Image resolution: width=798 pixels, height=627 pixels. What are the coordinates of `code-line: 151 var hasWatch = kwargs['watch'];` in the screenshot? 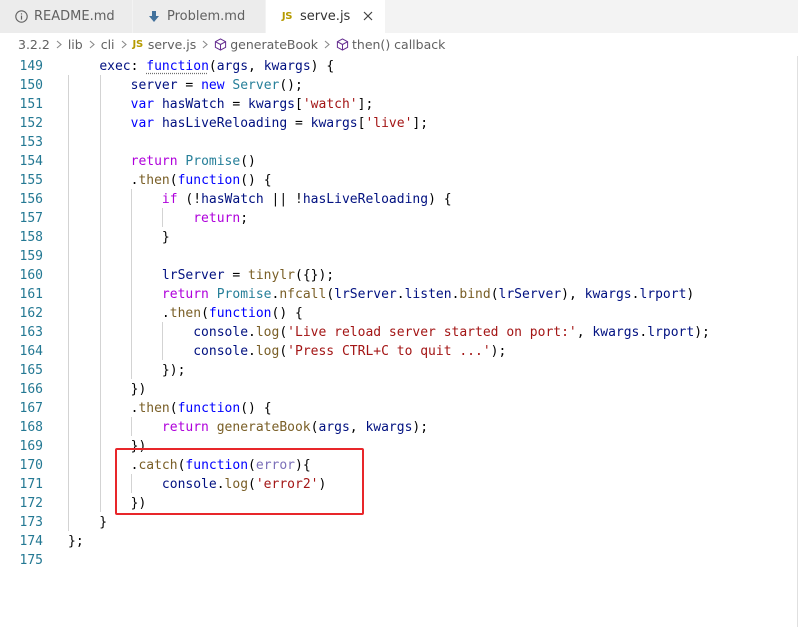 It's located at (399, 104).